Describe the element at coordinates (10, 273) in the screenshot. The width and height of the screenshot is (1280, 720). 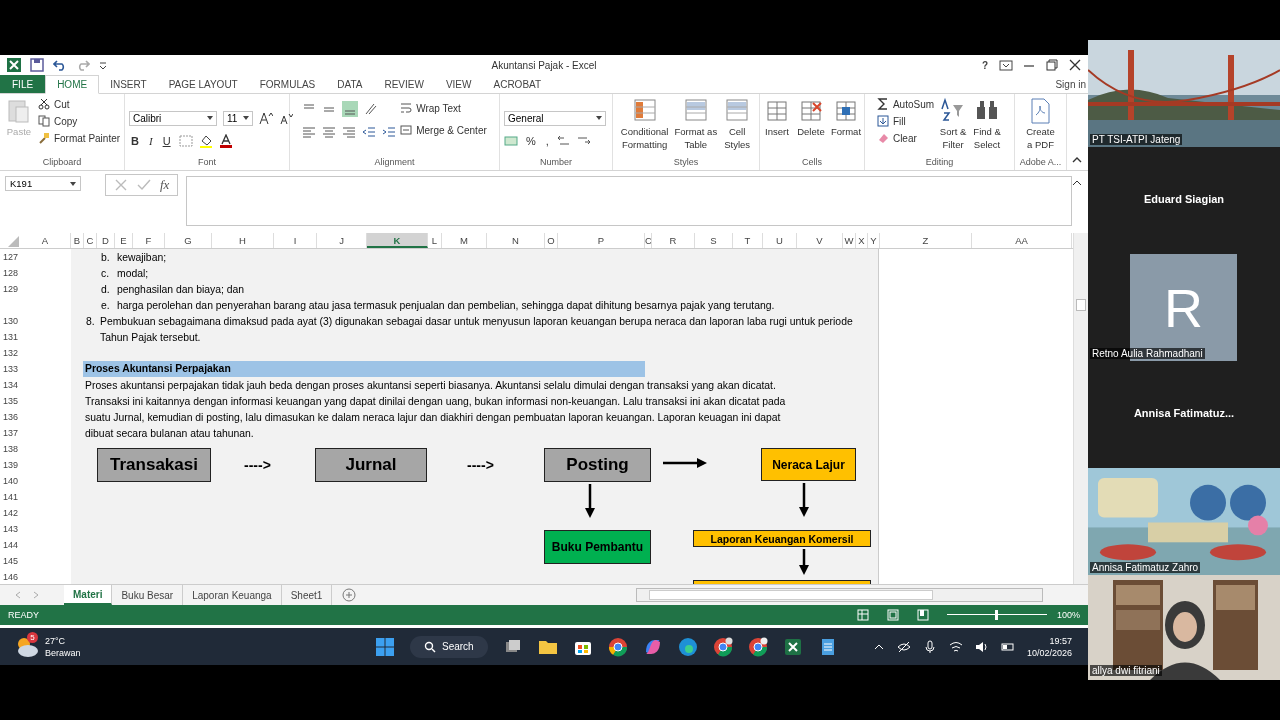
I see `row-header: 128` at that location.